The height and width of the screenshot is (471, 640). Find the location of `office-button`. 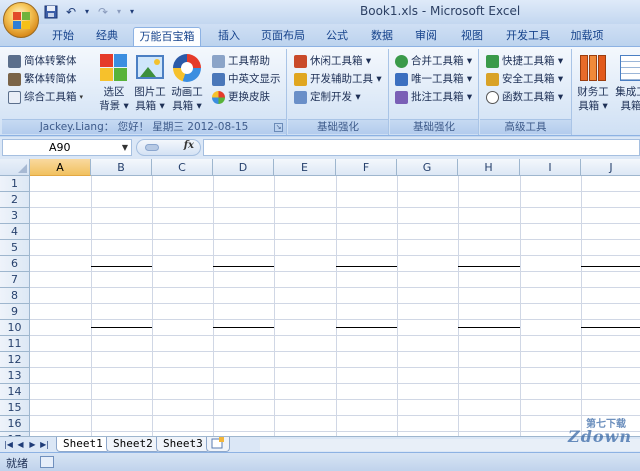

office-button is located at coordinates (21, 20).